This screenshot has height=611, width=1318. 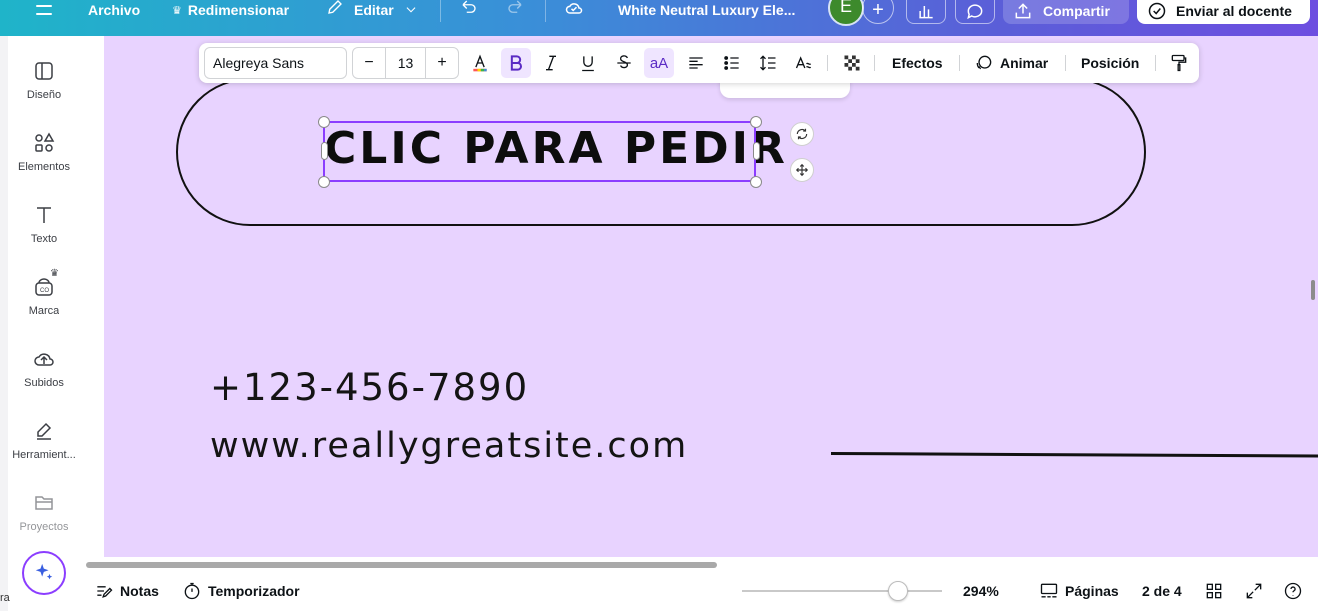 What do you see at coordinates (1234, 11) in the screenshot?
I see `send-to-teacher-label: Enviar al docente` at bounding box center [1234, 11].